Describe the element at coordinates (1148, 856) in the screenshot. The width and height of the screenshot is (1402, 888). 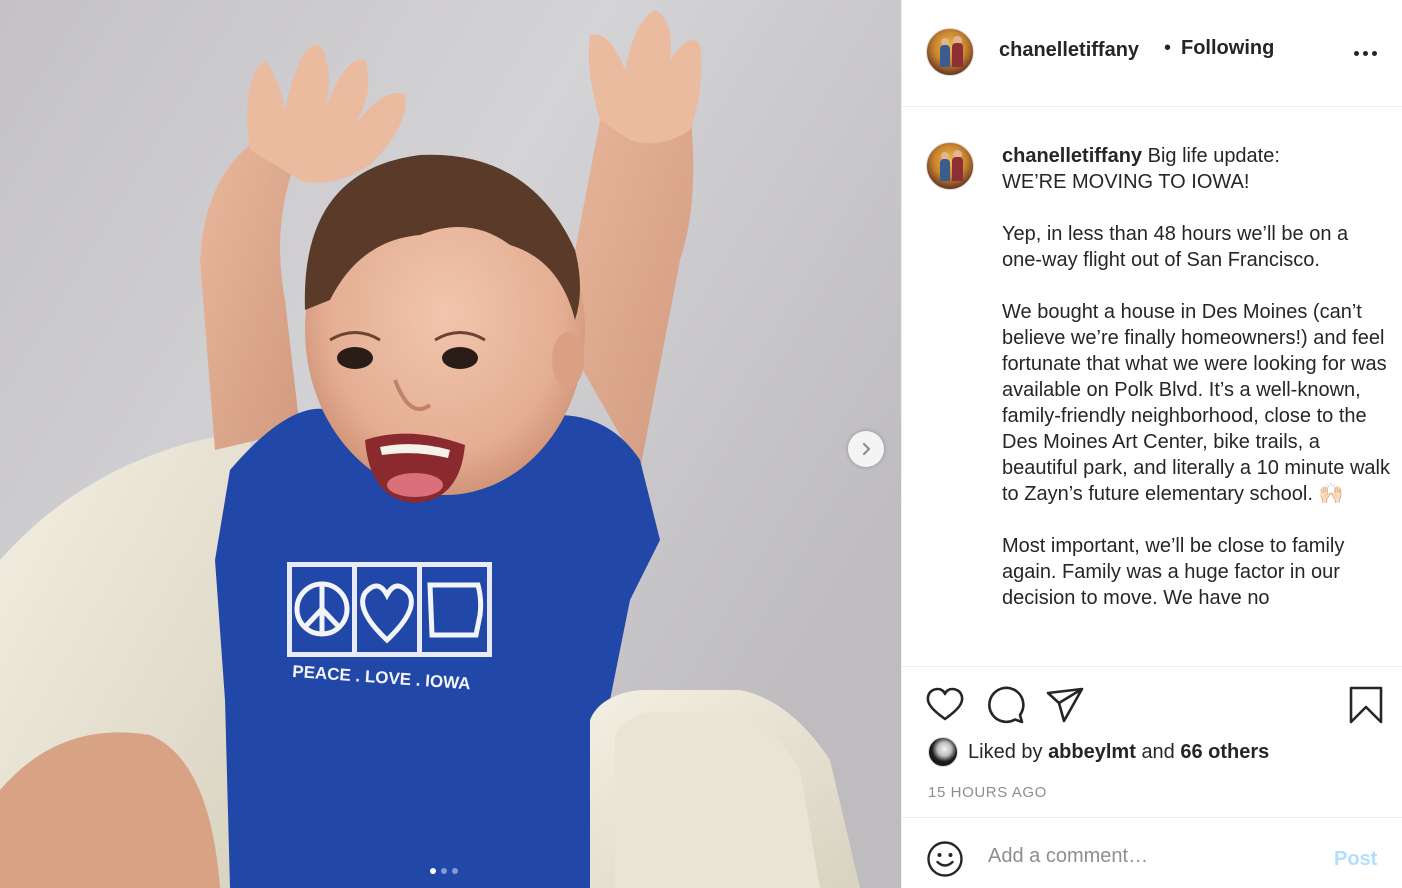
I see `comment-input` at that location.